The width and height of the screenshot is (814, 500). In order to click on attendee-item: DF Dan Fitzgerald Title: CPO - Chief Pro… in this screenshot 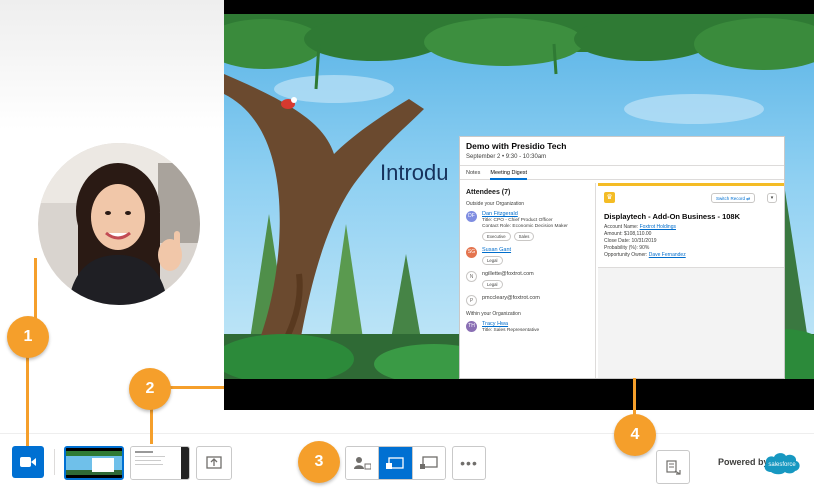, I will do `click(527, 226)`.